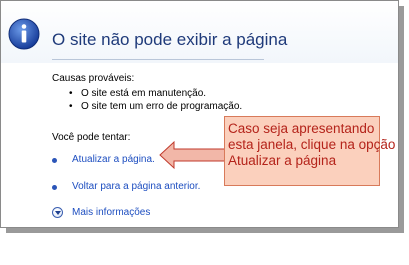 This screenshot has height=265, width=409. I want to click on annotation-line: Caso seja apresentando, so click(301, 128).